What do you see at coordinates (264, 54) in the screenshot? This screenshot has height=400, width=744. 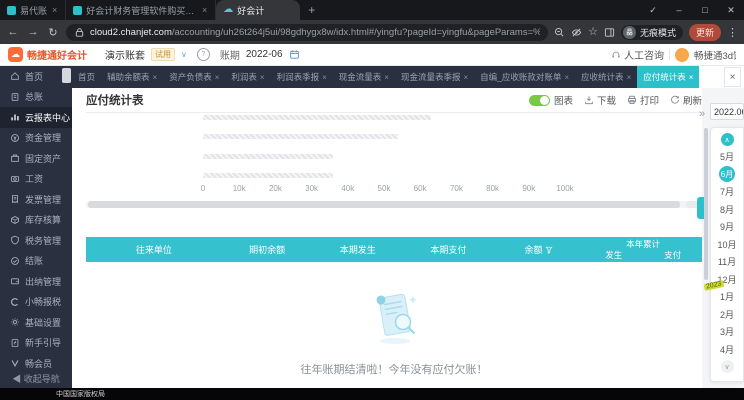 I see `period-value: 2022-06` at bounding box center [264, 54].